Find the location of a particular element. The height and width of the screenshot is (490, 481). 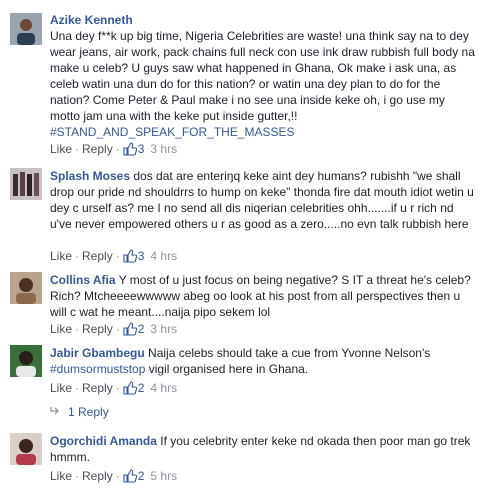

comment-actions: Like · Reply · 2 5 hrs is located at coordinates (113, 476).